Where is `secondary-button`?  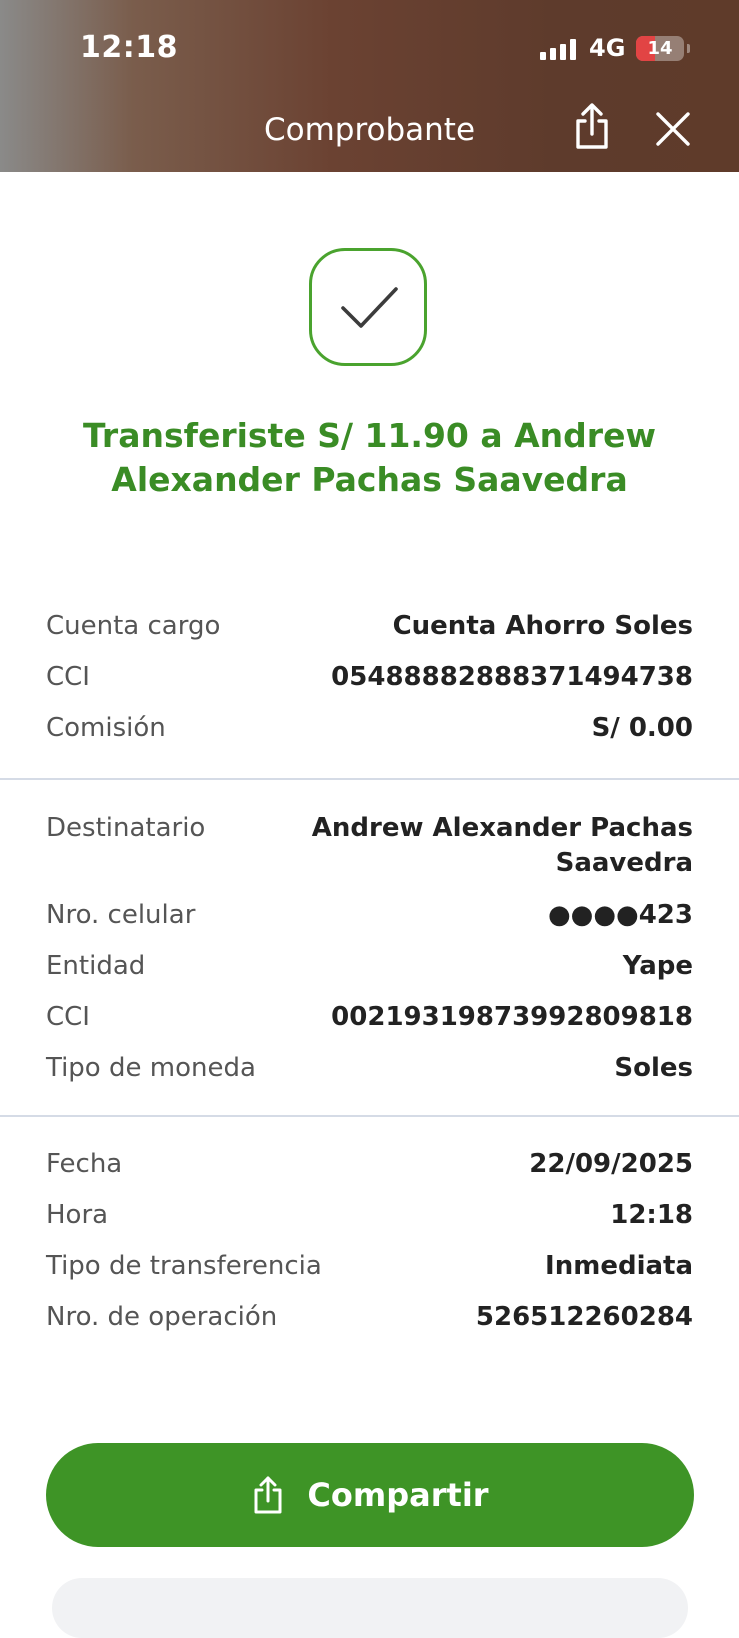 secondary-button is located at coordinates (370, 1608).